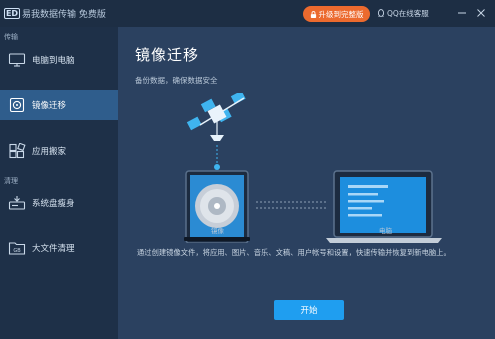 This screenshot has height=339, width=495. I want to click on transfer-dots, so click(291, 205).